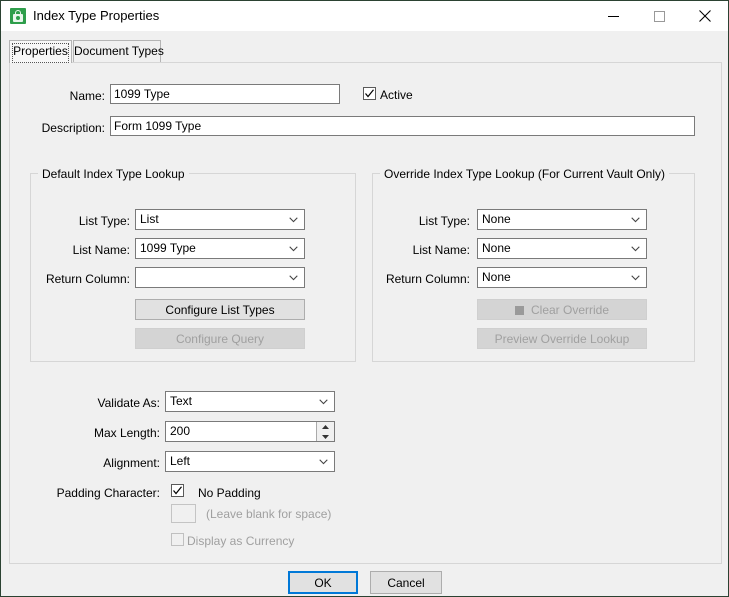 This screenshot has height=597, width=729. Describe the element at coordinates (365, 51) in the screenshot. I see `tab-strip: Properties Document Types` at that location.